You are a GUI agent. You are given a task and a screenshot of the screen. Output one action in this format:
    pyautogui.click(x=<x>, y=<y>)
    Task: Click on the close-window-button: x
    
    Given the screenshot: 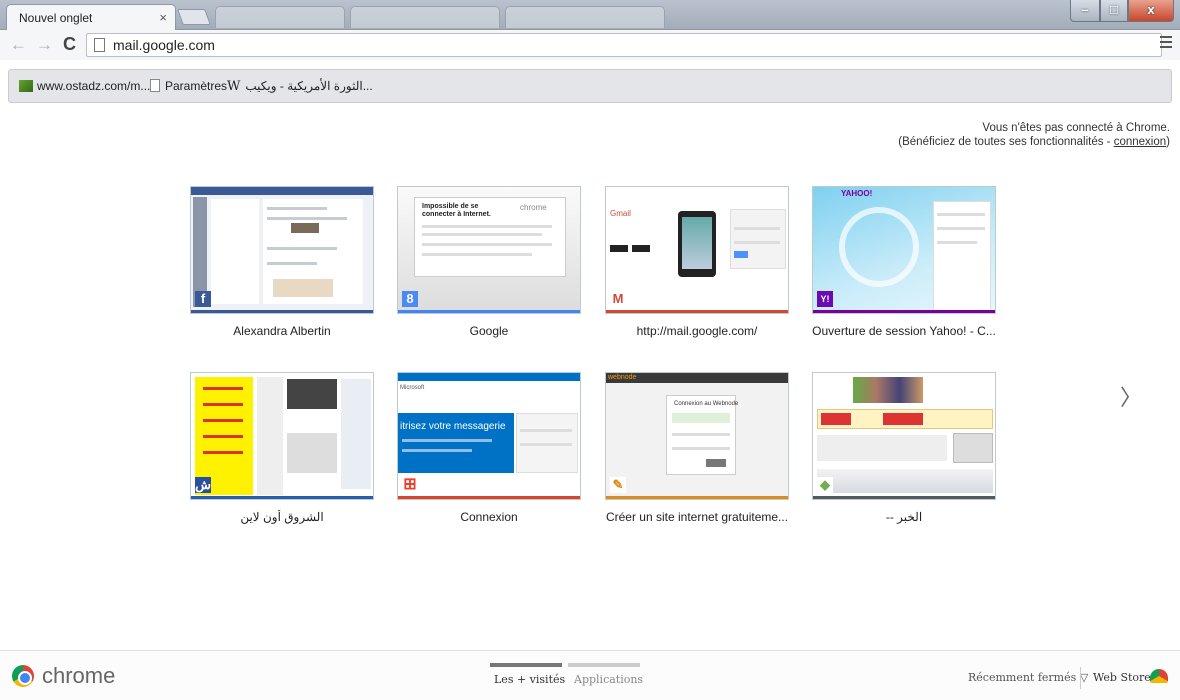 What is the action you would take?
    pyautogui.click(x=1151, y=11)
    